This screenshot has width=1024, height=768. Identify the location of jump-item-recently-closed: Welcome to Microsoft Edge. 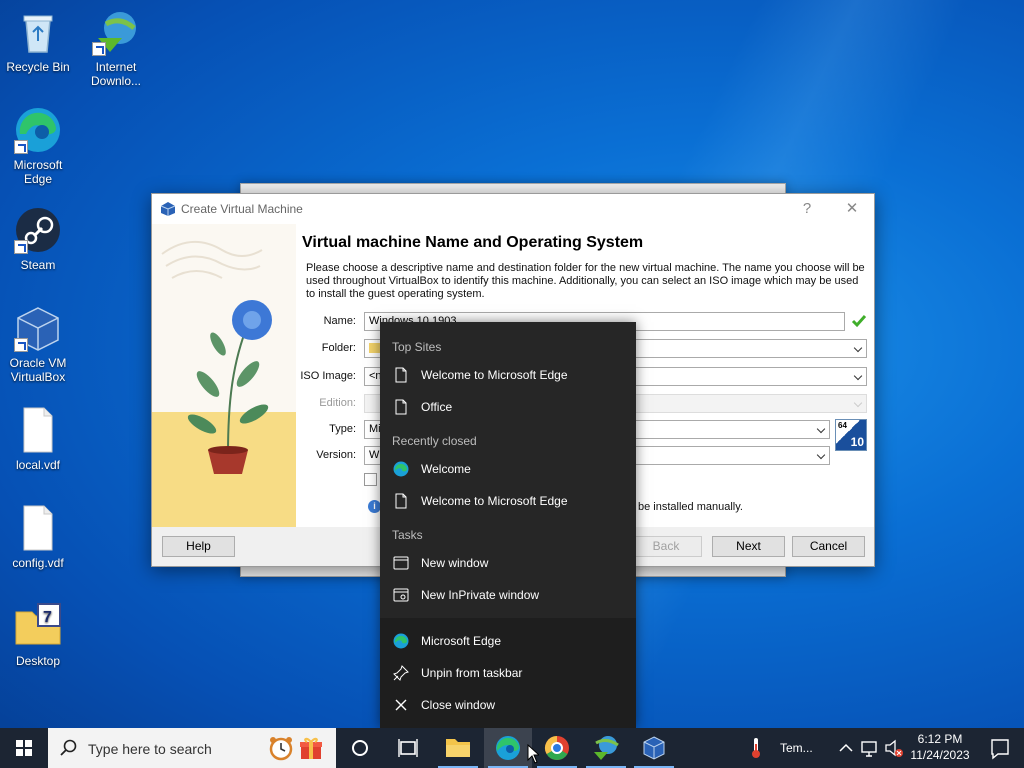
(508, 501).